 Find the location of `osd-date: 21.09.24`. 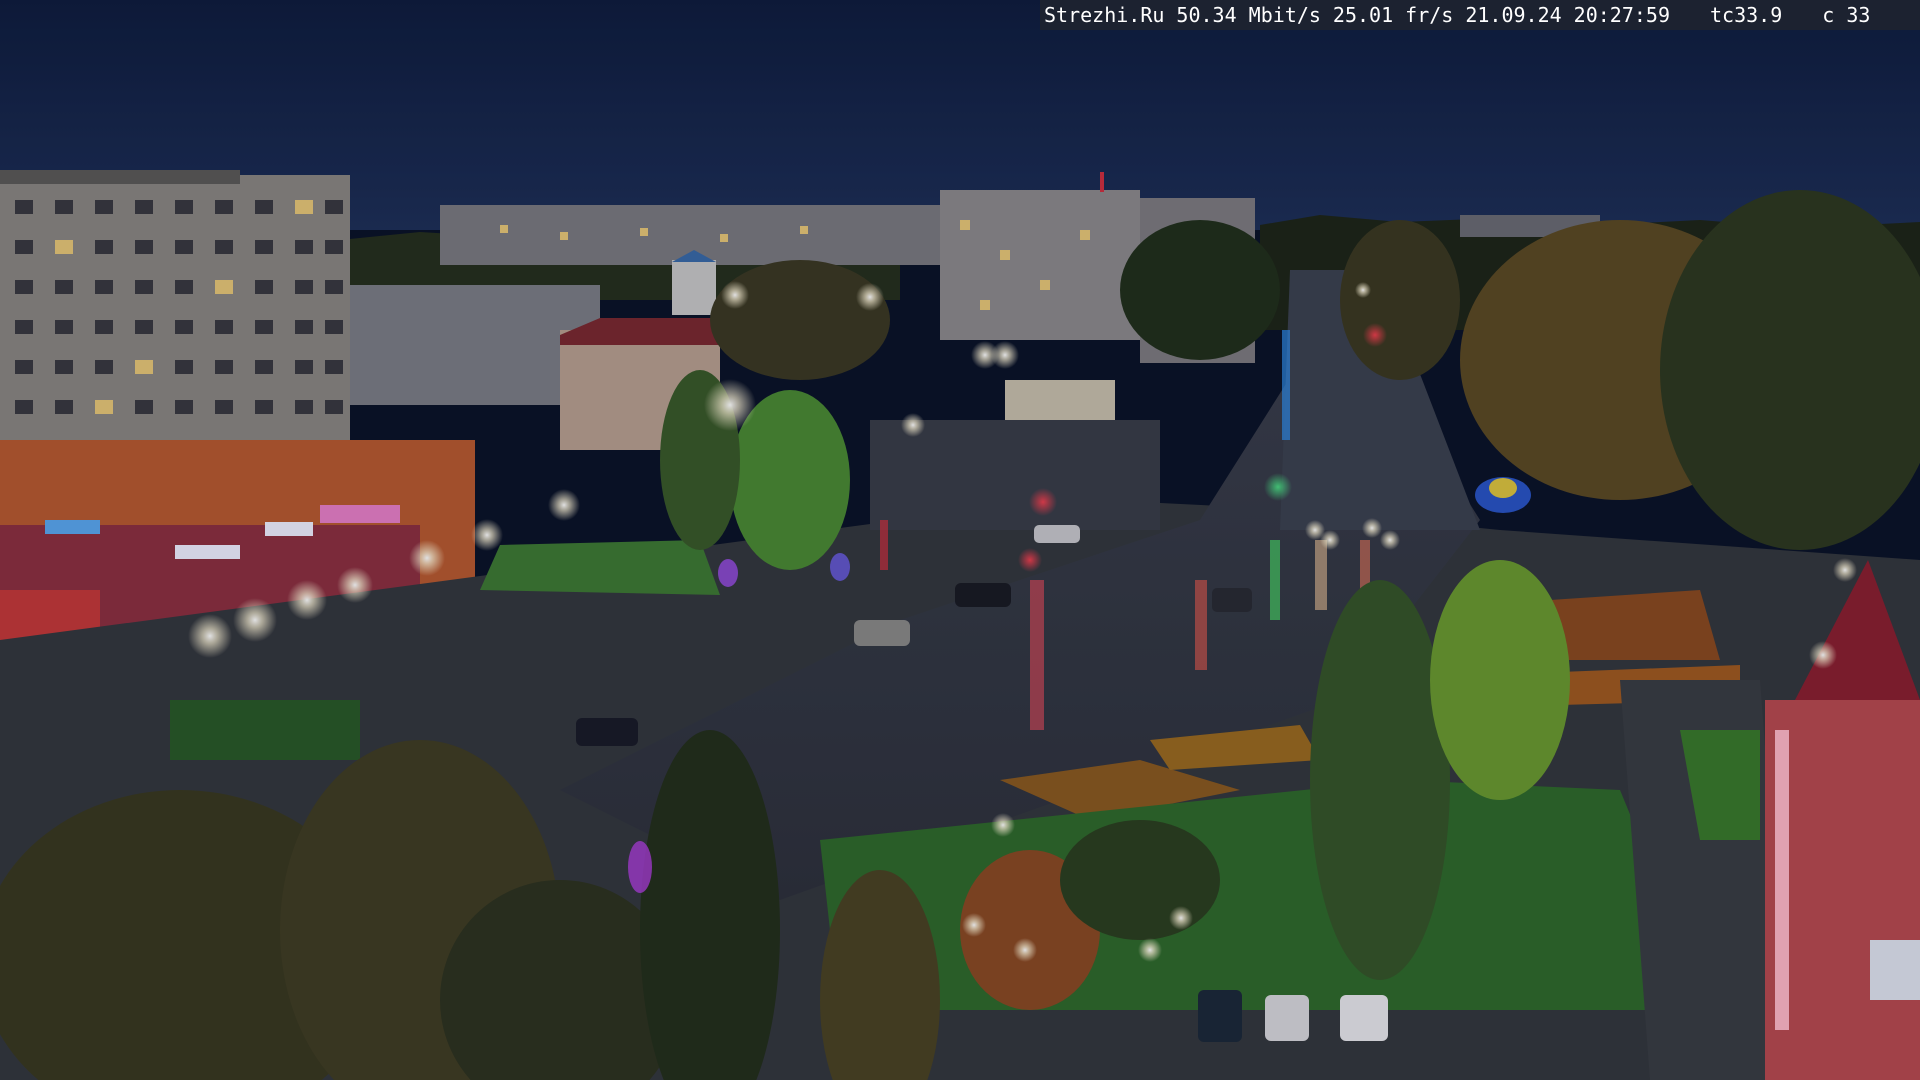

osd-date: 21.09.24 is located at coordinates (1513, 15).